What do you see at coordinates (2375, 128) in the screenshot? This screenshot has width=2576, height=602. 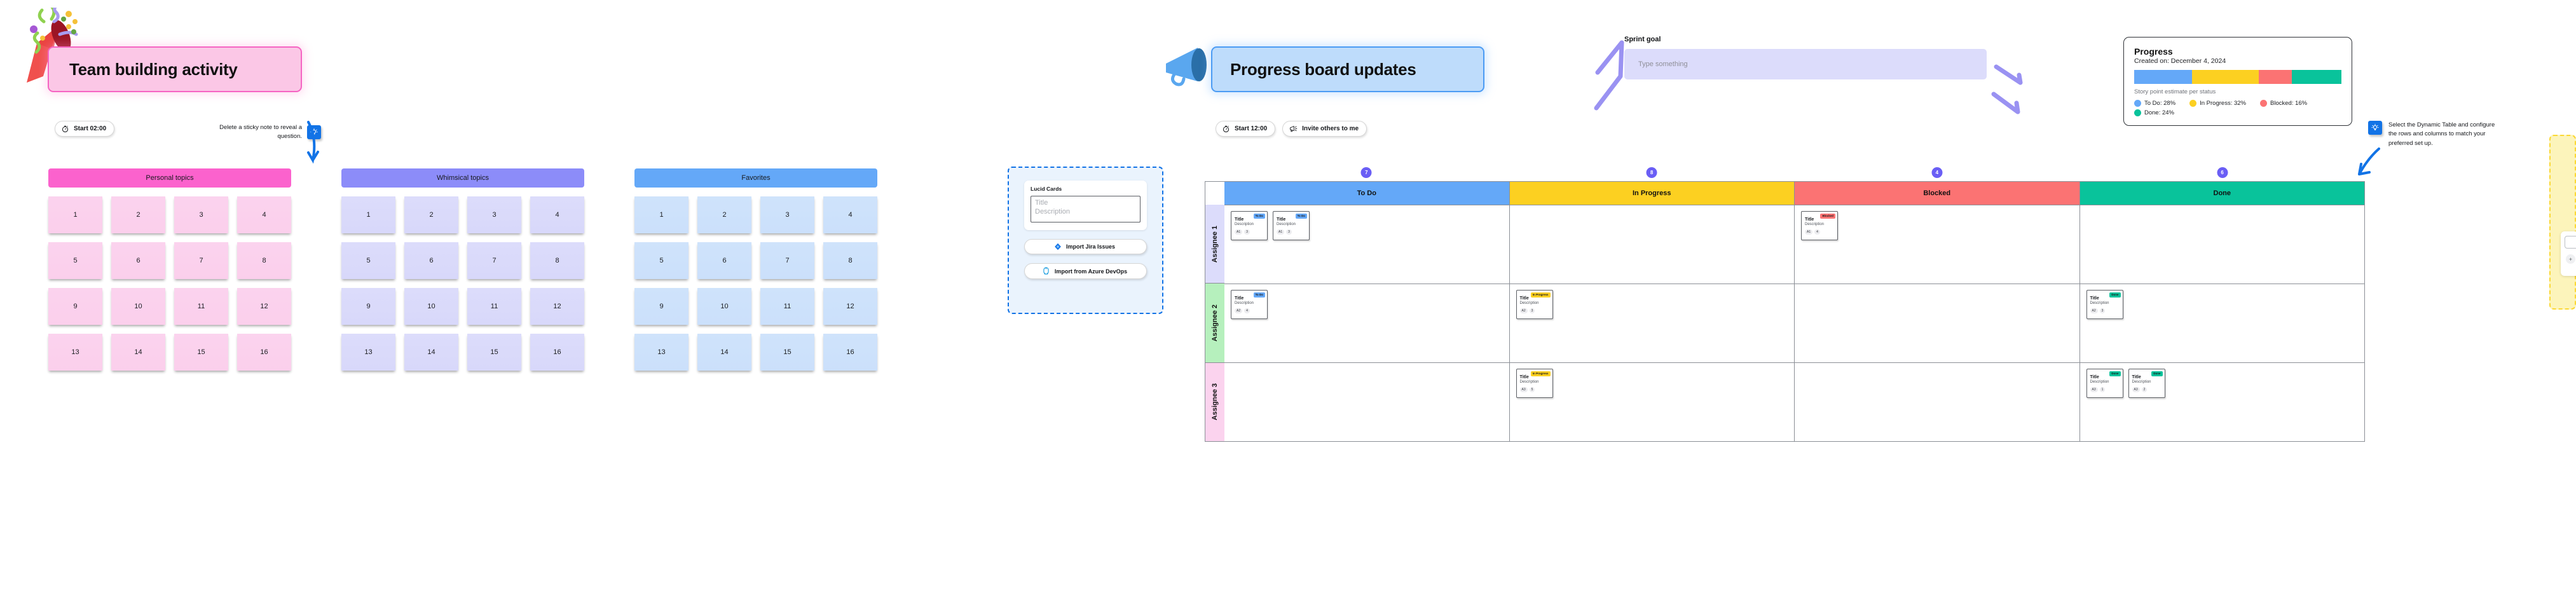 I see `lightbulb-icon` at bounding box center [2375, 128].